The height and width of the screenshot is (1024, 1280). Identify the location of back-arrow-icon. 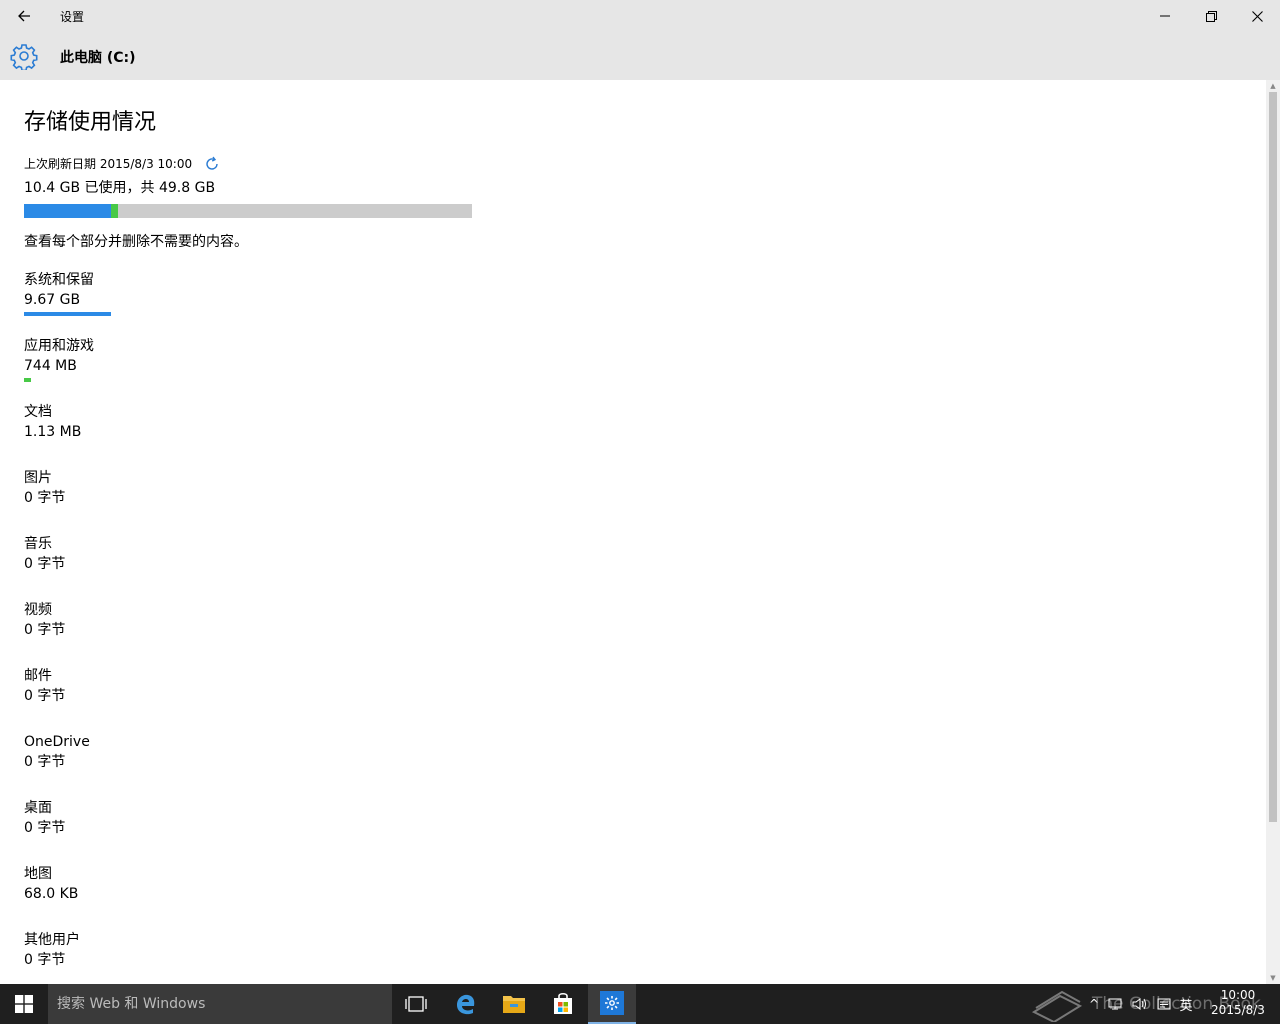
(24, 16).